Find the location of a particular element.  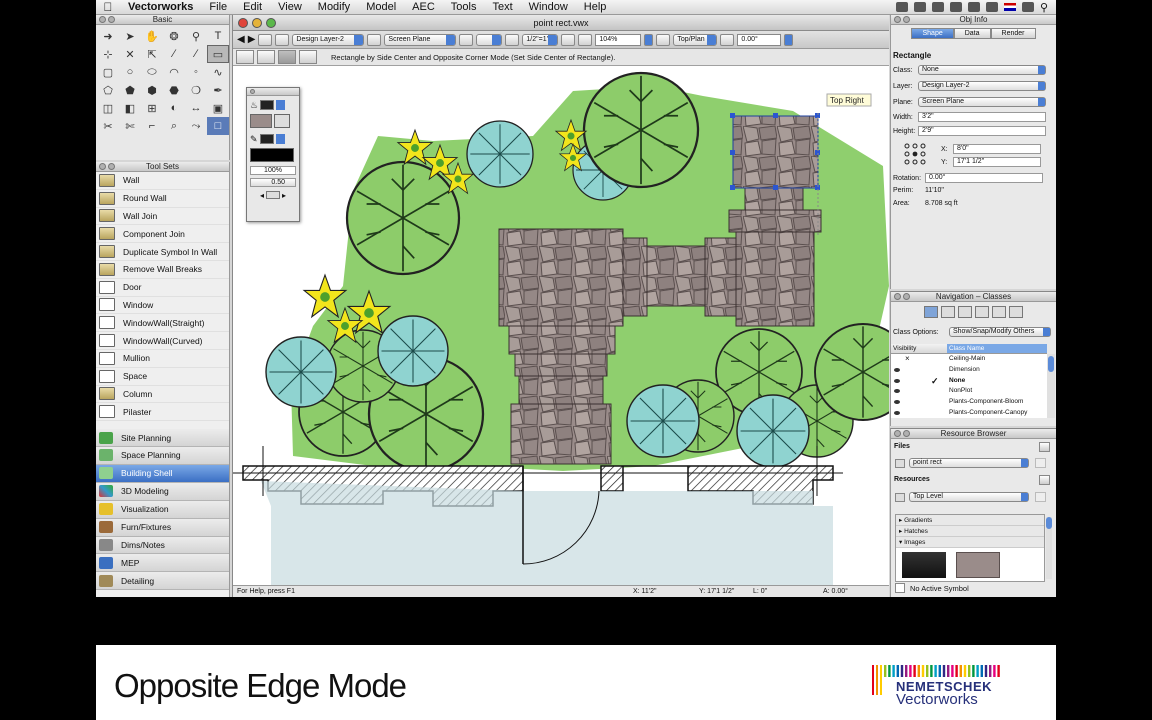

eyedropper-tool-icon: ✒ is located at coordinates (218, 90).